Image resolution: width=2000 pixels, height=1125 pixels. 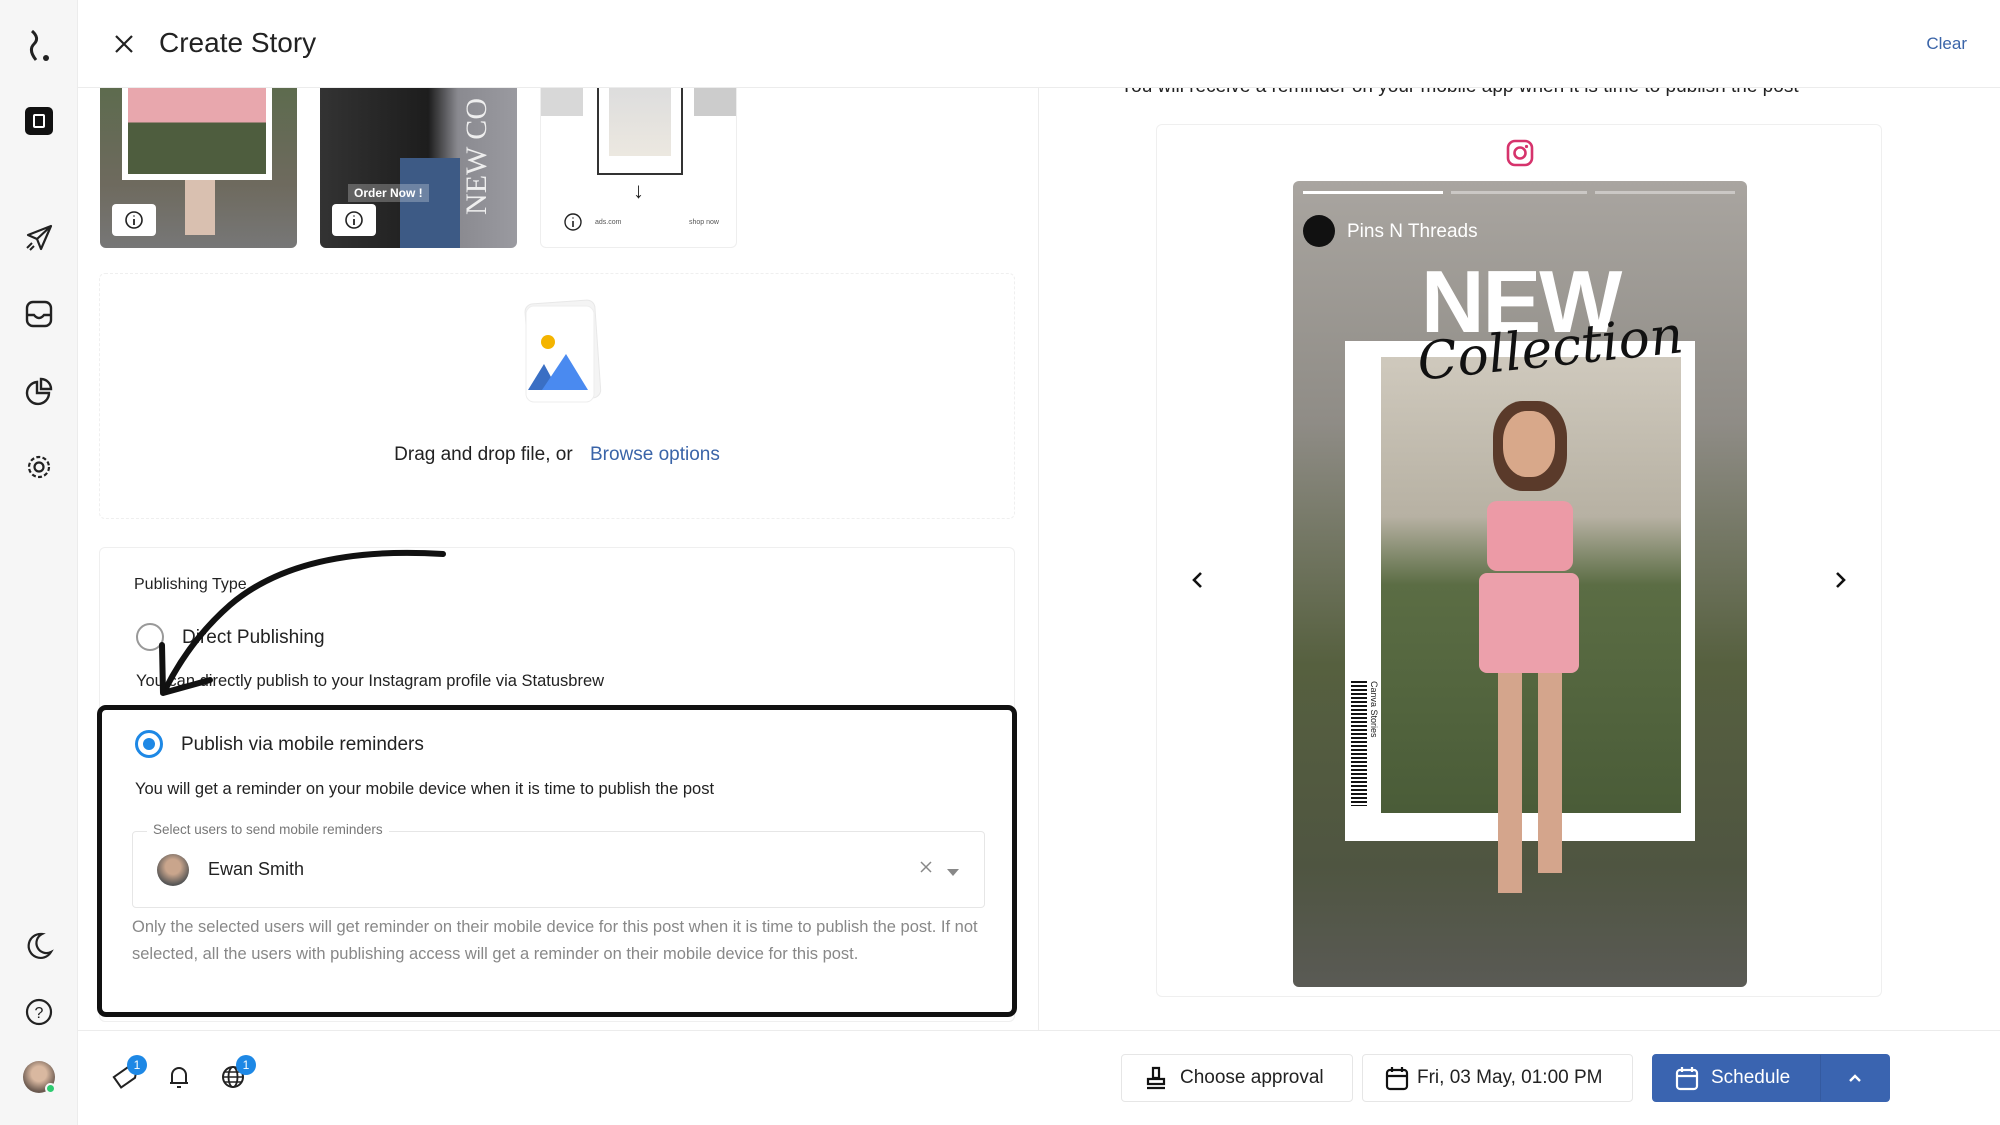 I want to click on mobile-reminders-label: Publish via mobile reminders, so click(x=302, y=745).